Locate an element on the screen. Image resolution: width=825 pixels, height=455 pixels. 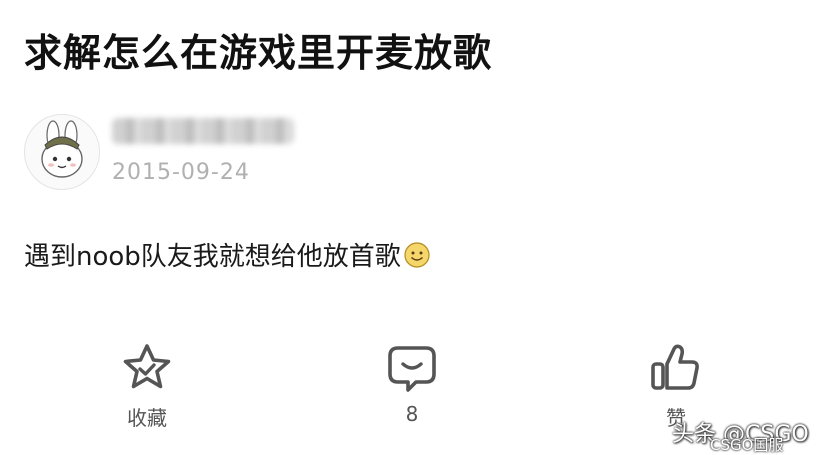
comment-count: 8 is located at coordinates (412, 414).